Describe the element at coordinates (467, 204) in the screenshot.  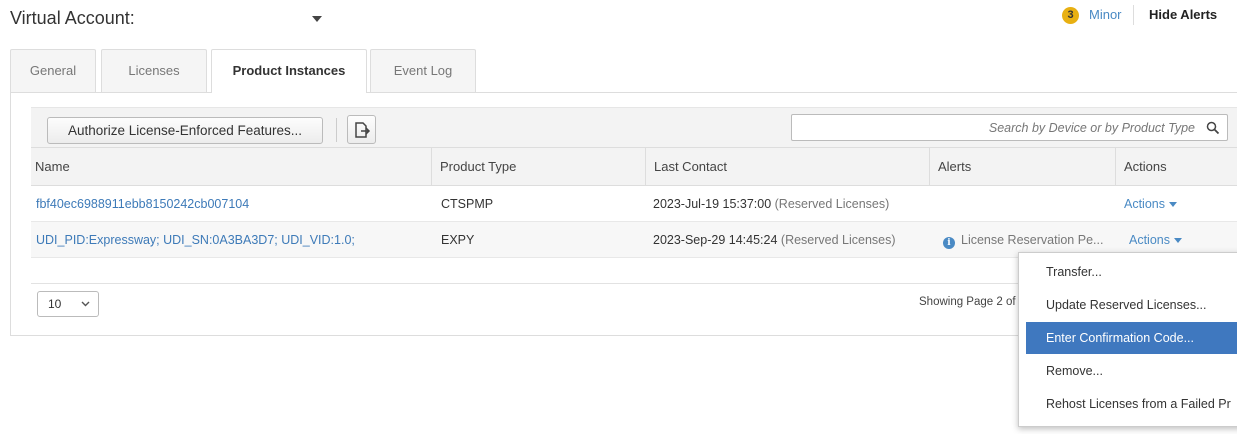
I see `product-type-cell: CTSPMP` at that location.